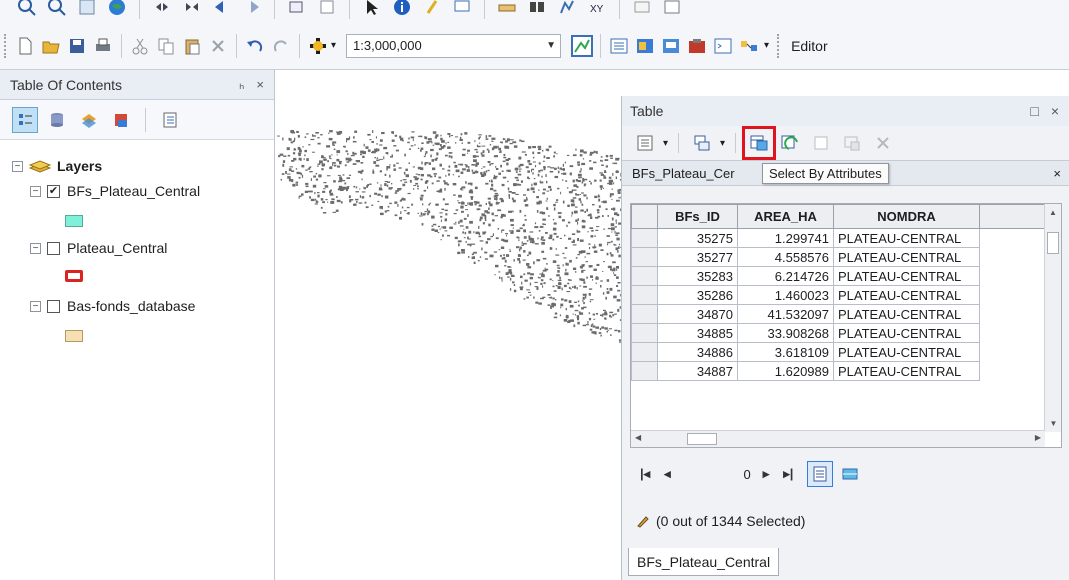 This screenshot has height=580, width=1069. I want to click on copy-icon, so click(166, 46).